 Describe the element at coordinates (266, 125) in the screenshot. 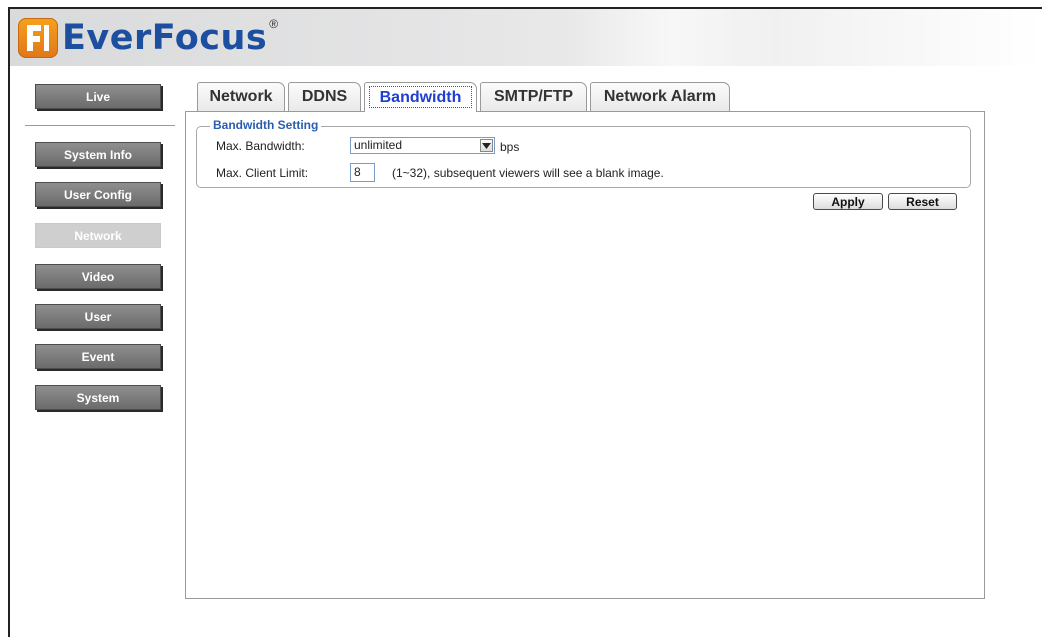

I see `group-legend: Bandwidth Setting` at that location.